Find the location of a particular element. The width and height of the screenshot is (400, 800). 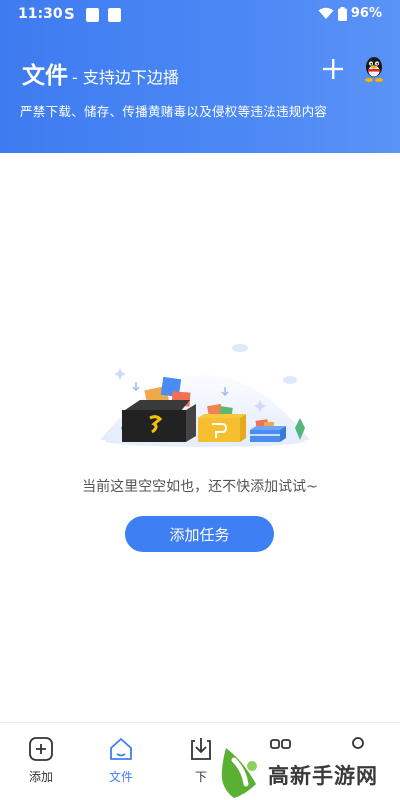

home-icon is located at coordinates (121, 749).